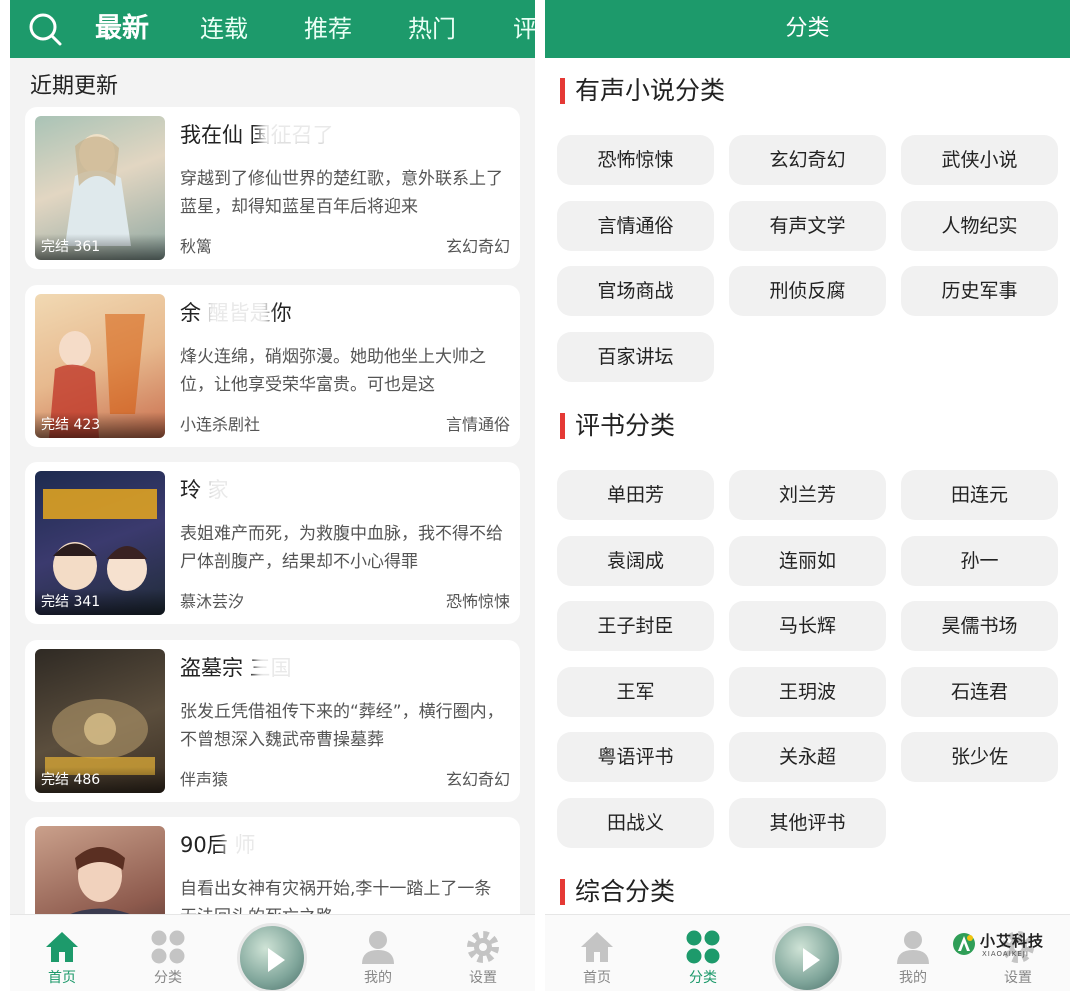  I want to click on tab-recommended: 推荐, so click(328, 29).